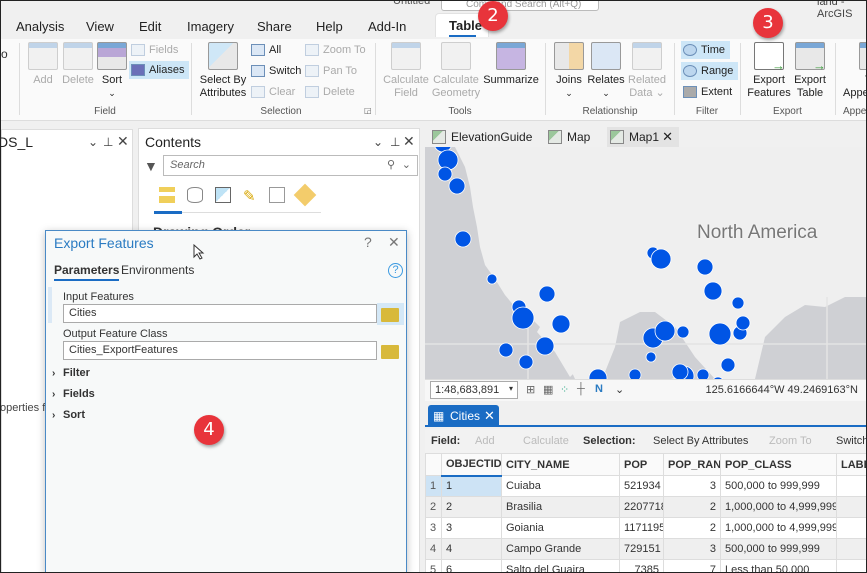 The height and width of the screenshot is (573, 867). What do you see at coordinates (394, 242) in the screenshot?
I see `dialog-close-icon: ✕` at bounding box center [394, 242].